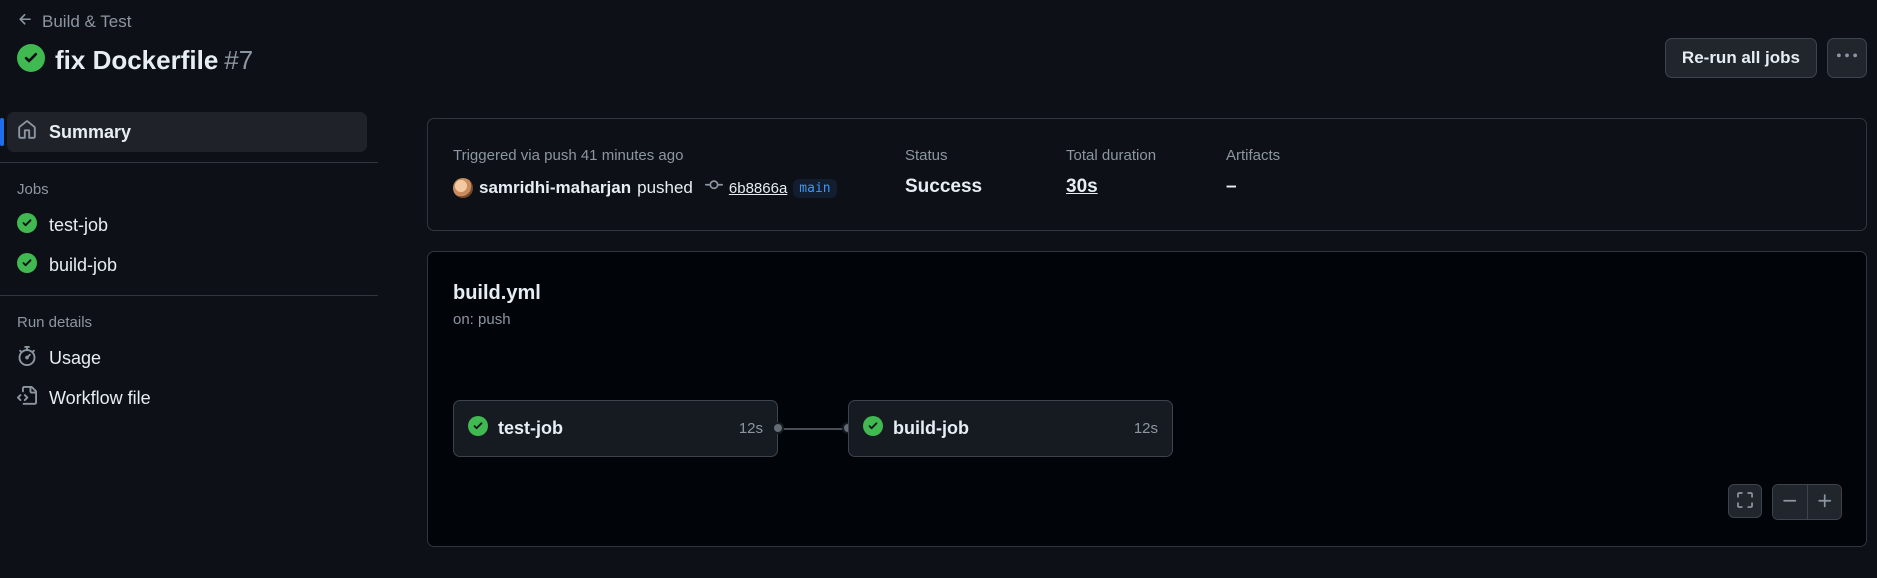 The width and height of the screenshot is (1877, 578). I want to click on sidebar-item-build-job: build-job, so click(187, 265).